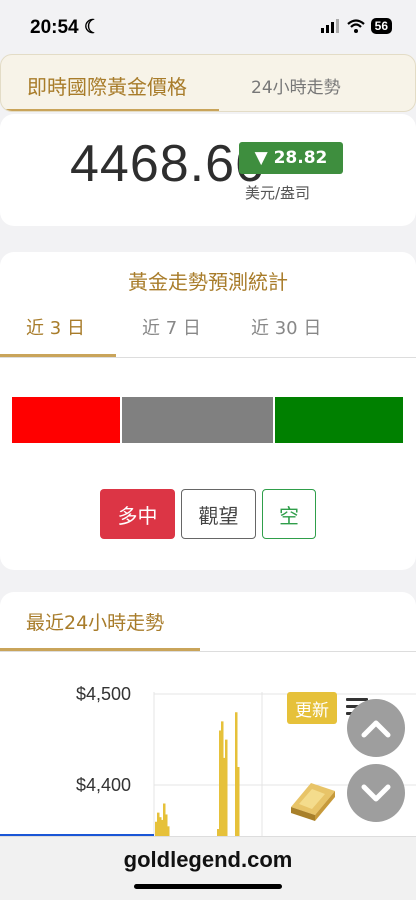  I want to click on scroll-down-button, so click(376, 793).